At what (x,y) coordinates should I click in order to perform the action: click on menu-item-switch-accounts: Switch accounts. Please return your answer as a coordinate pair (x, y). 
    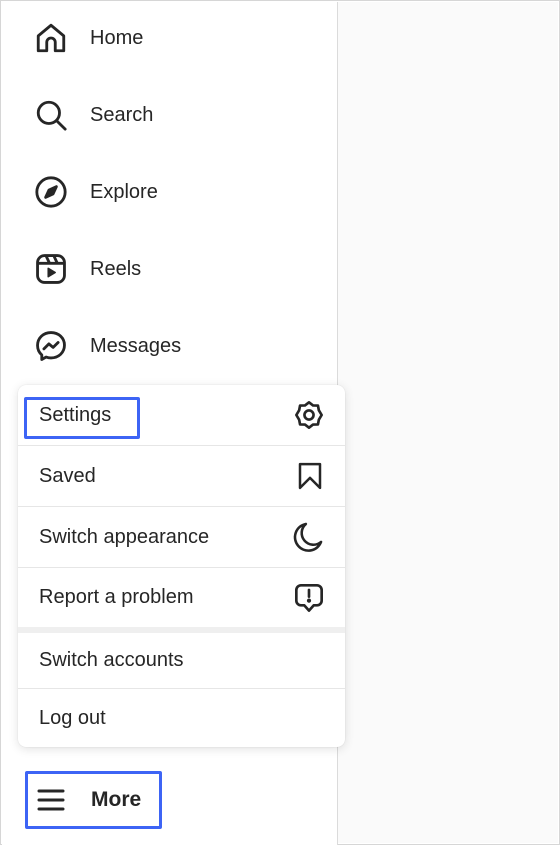
    Looking at the image, I should click on (181, 661).